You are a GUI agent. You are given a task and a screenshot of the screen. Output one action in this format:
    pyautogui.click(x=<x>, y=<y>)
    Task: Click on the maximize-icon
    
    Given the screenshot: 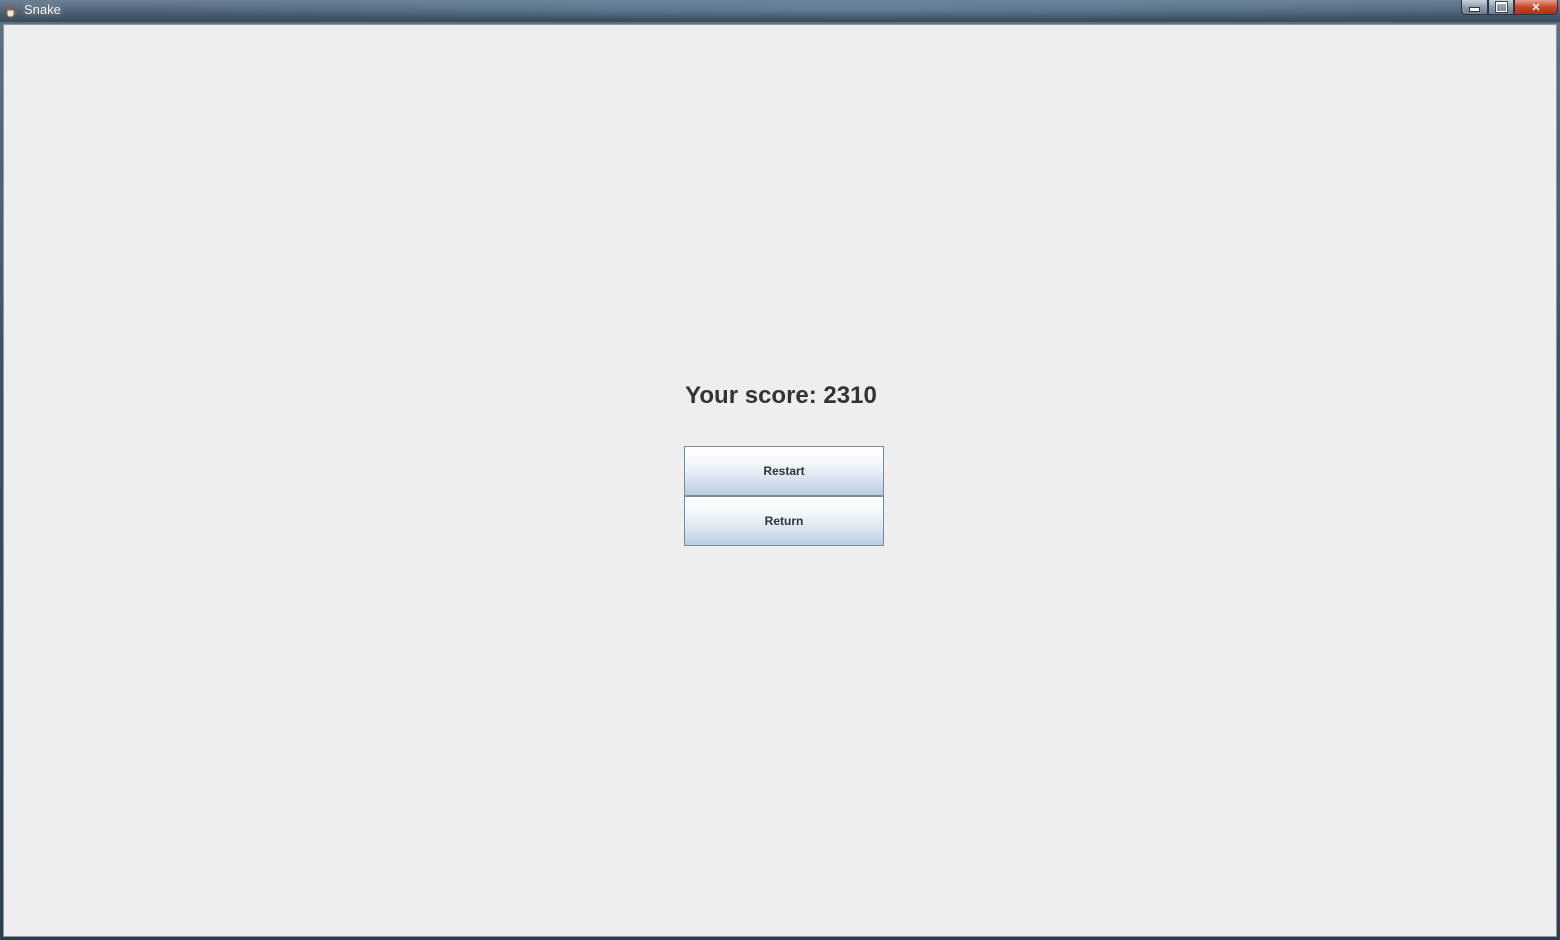 What is the action you would take?
    pyautogui.click(x=1501, y=7)
    